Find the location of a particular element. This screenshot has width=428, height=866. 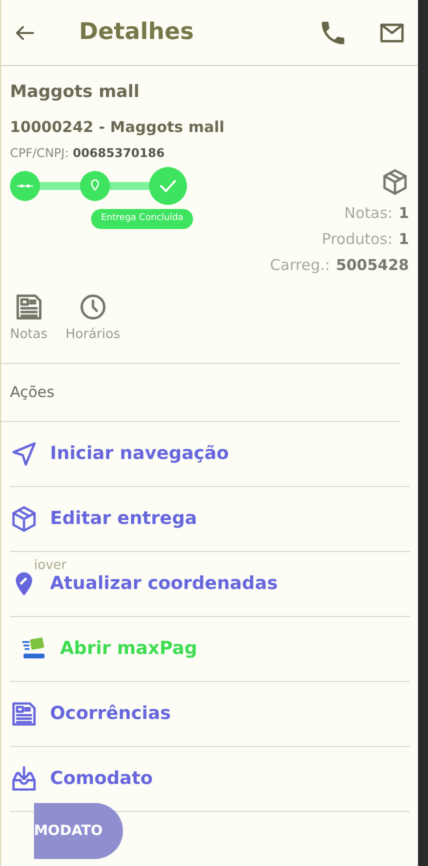

action-item: Ocorrências is located at coordinates (210, 714).